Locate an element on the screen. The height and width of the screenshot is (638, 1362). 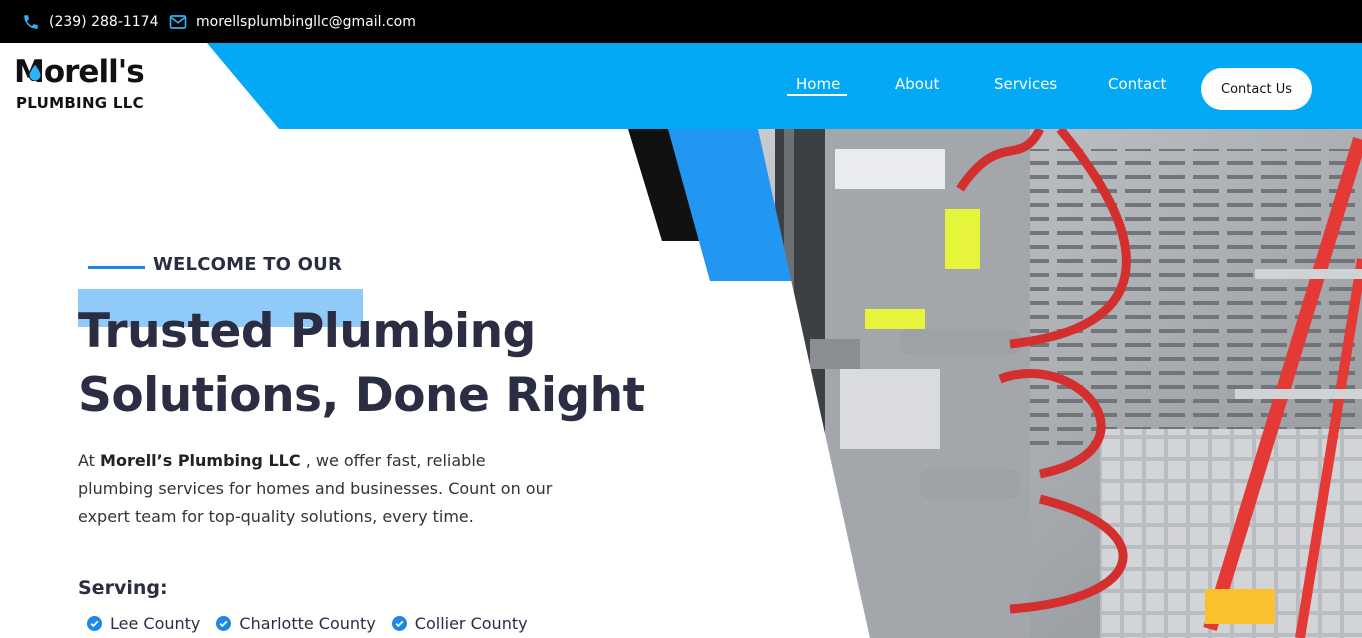
serving-label: Serving: is located at coordinates (123, 588).